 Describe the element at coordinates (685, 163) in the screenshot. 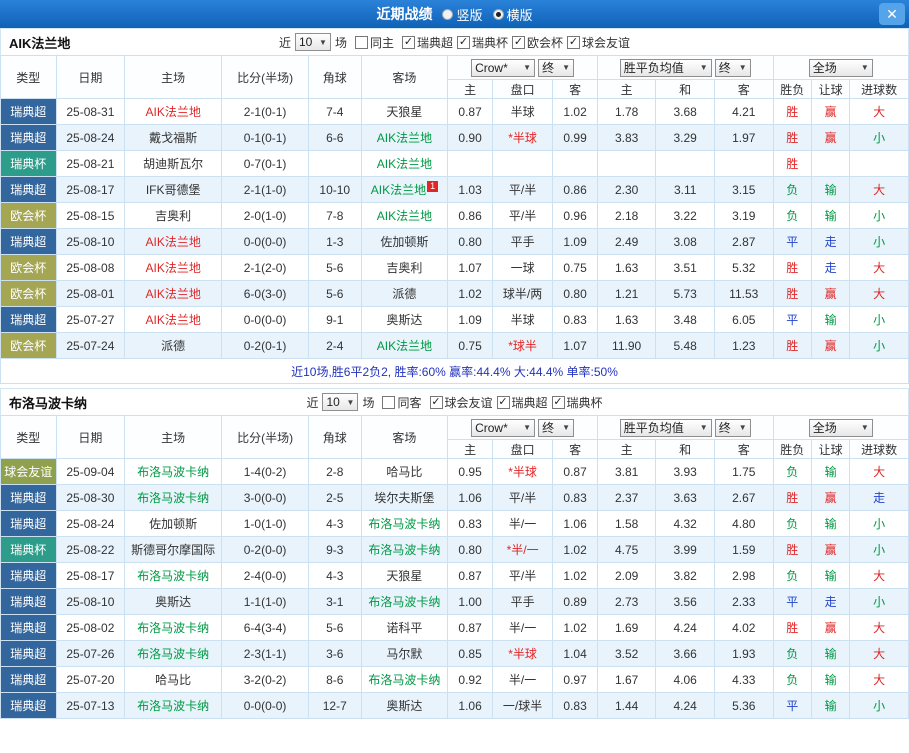

I see `avg-draw` at that location.